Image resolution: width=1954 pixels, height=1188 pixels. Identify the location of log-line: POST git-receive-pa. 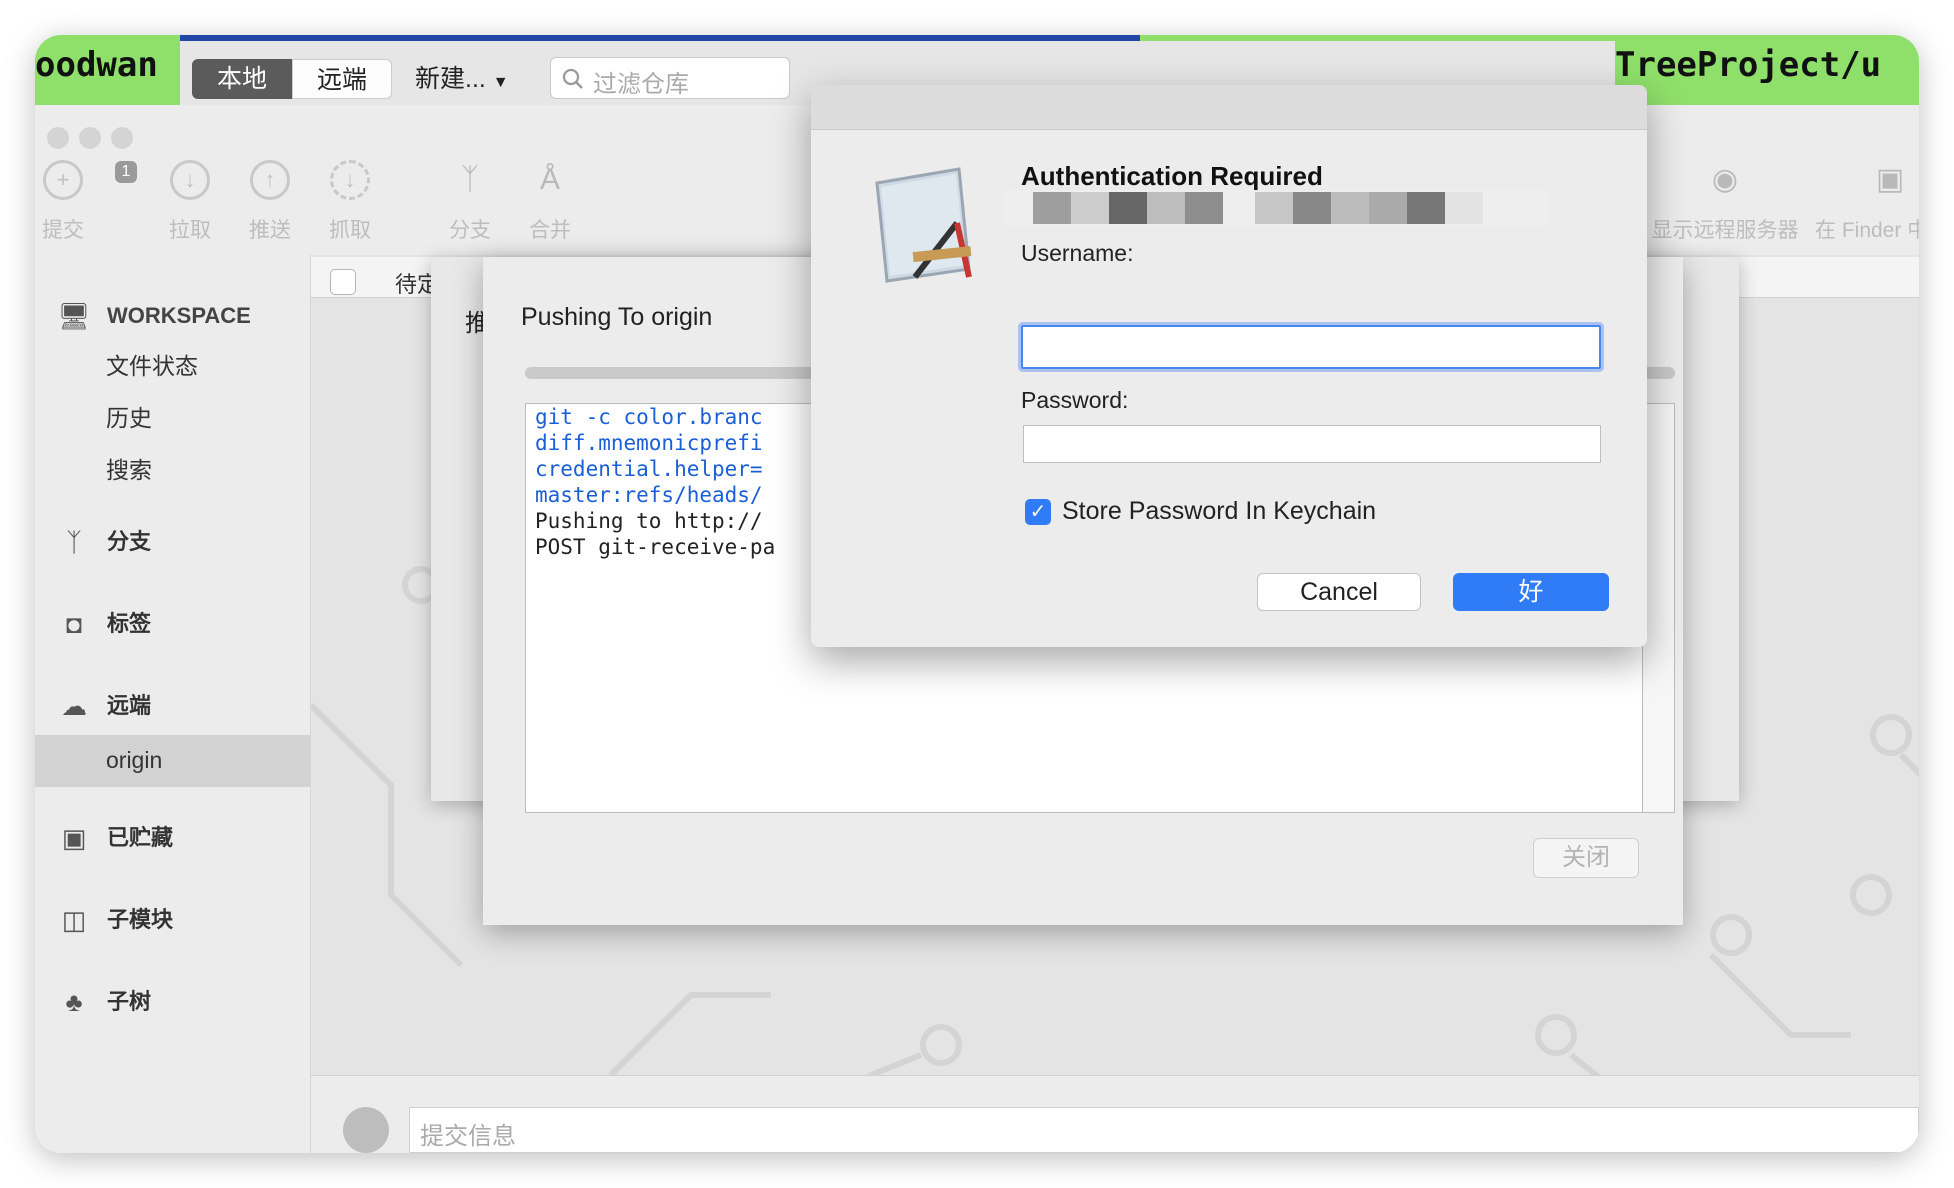
(655, 547).